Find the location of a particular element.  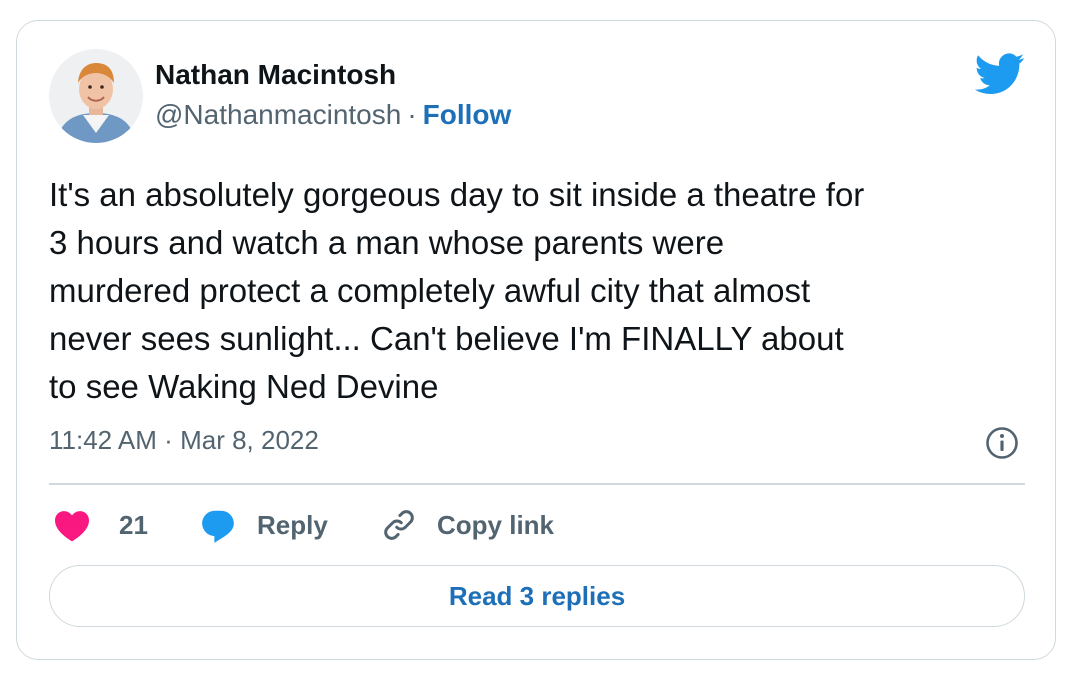

tweet-date: Mar 8, 2022 is located at coordinates (249, 440).